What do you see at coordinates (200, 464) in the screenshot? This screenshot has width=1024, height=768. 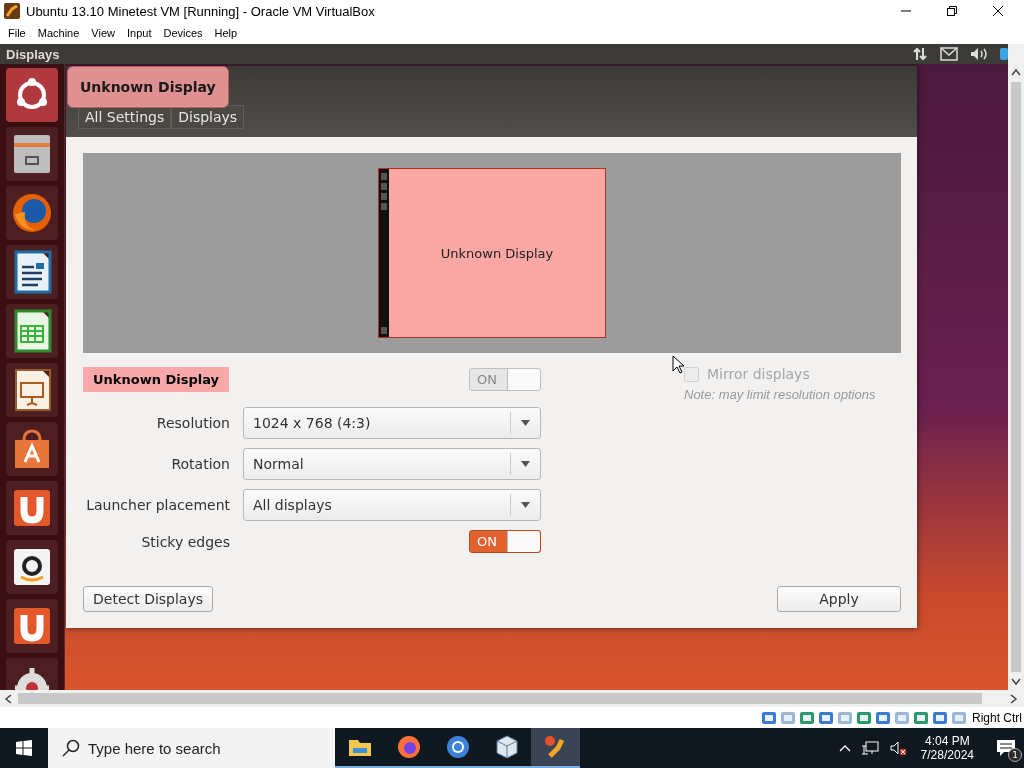 I see `setting-label: Rotation` at bounding box center [200, 464].